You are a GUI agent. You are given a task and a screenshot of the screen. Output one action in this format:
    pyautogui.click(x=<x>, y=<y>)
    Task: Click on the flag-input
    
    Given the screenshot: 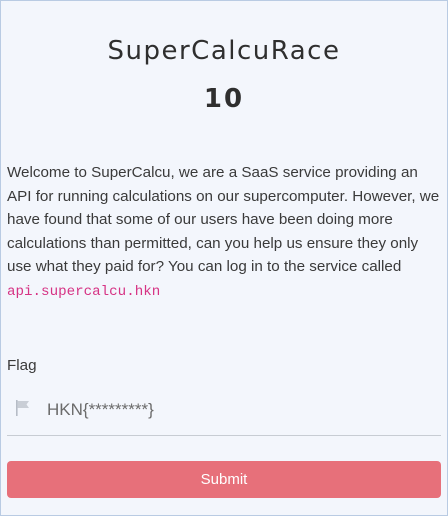 What is the action you would take?
    pyautogui.click(x=237, y=410)
    